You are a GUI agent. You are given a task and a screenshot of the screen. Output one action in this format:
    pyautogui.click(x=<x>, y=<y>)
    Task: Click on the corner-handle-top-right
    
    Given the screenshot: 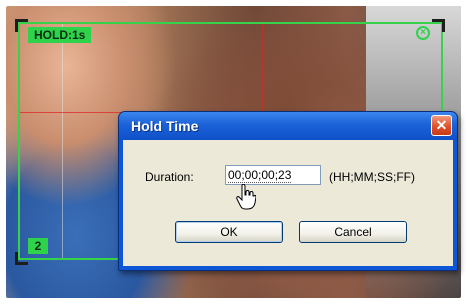 What is the action you would take?
    pyautogui.click(x=438, y=25)
    